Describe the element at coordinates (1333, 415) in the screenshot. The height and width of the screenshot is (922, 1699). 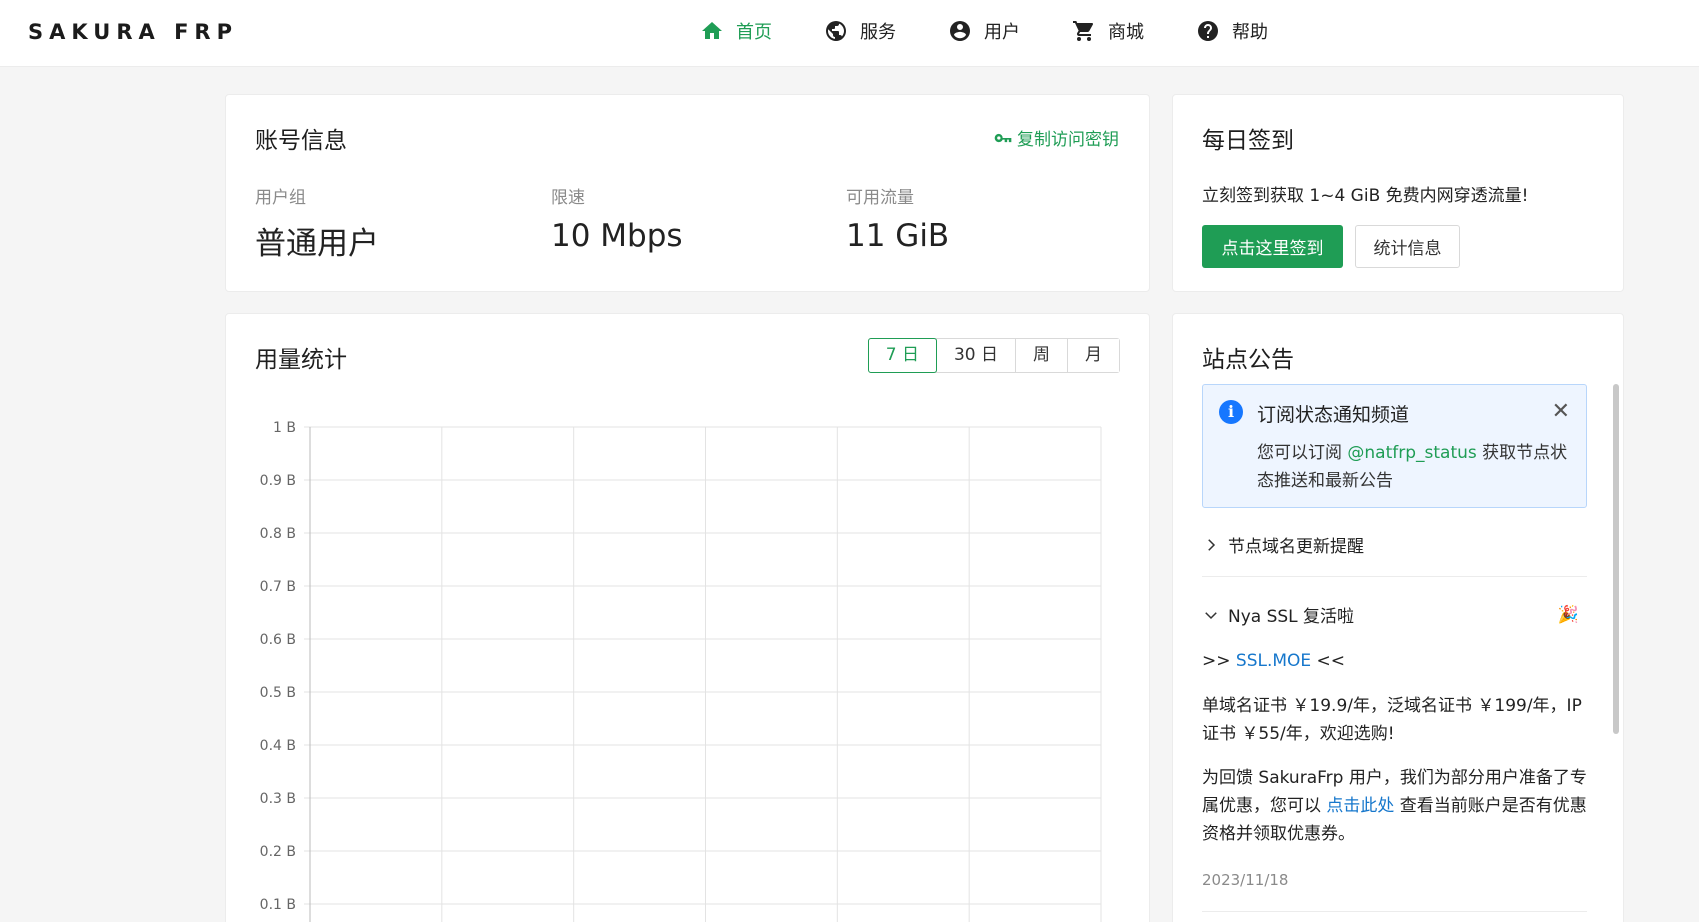
I see `alert-title: 订阅状态通知频道` at that location.